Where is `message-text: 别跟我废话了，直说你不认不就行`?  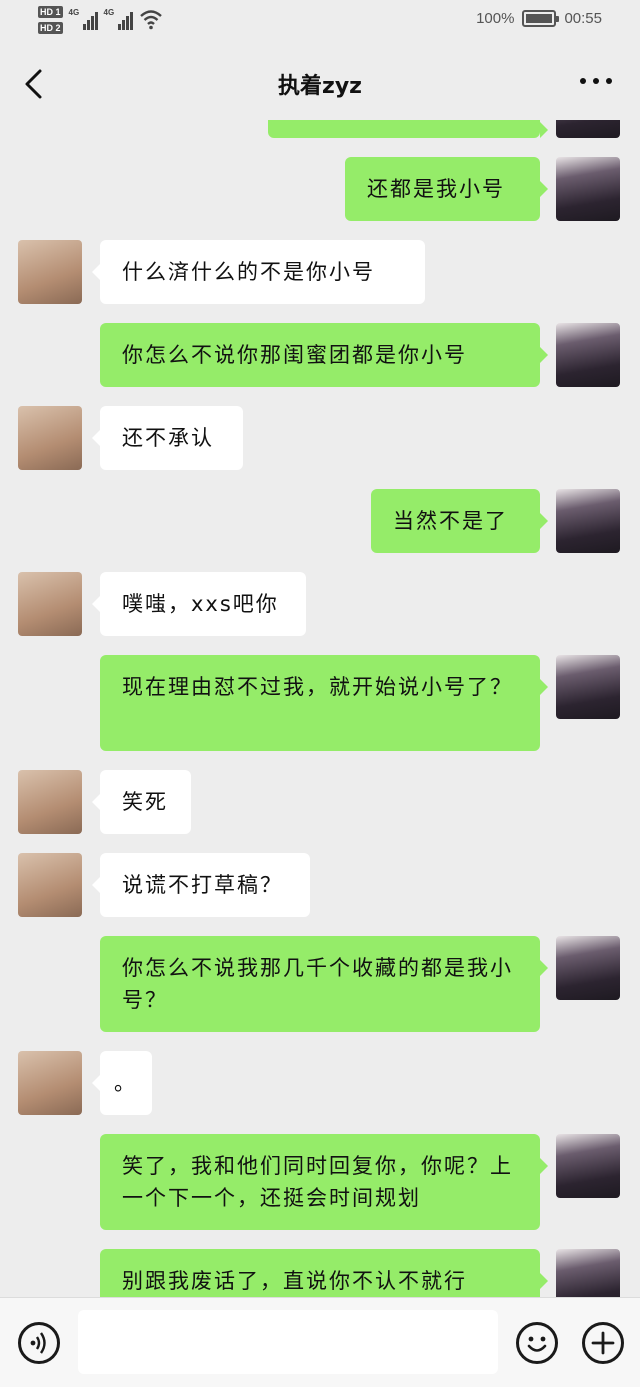 message-text: 别跟我废话了，直说你不认不就行 is located at coordinates (294, 1281).